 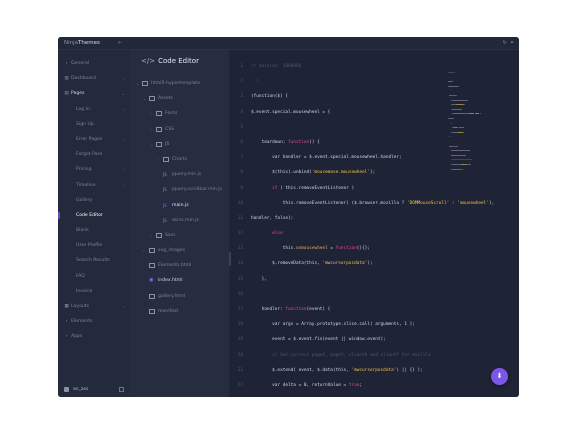 I want to click on chevron-icon: ⌄, so click(x=145, y=99).